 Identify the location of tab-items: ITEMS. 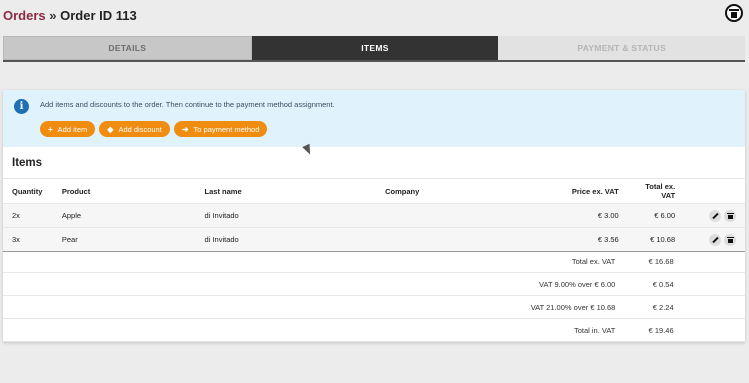
(375, 48).